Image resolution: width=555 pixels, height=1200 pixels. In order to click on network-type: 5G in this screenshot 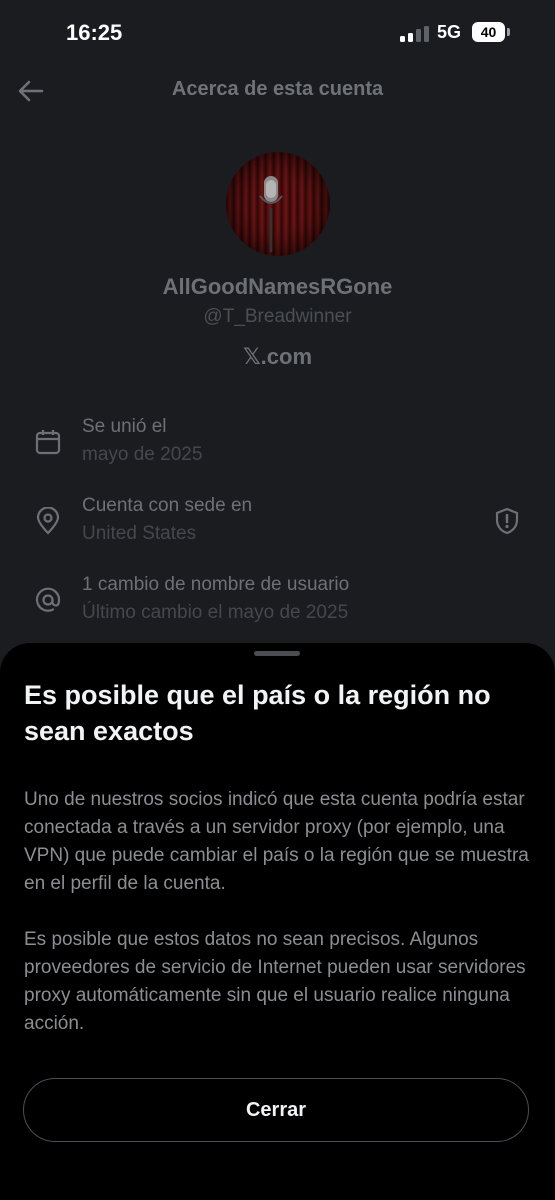, I will do `click(449, 32)`.